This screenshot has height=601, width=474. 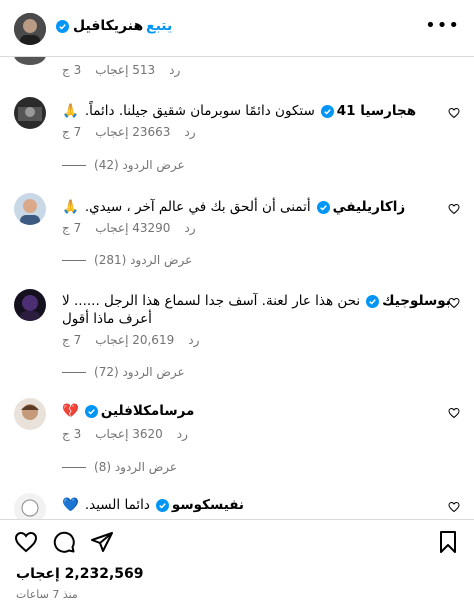 I want to click on post-timestamp: منذ 7 ساعات, so click(x=47, y=594).